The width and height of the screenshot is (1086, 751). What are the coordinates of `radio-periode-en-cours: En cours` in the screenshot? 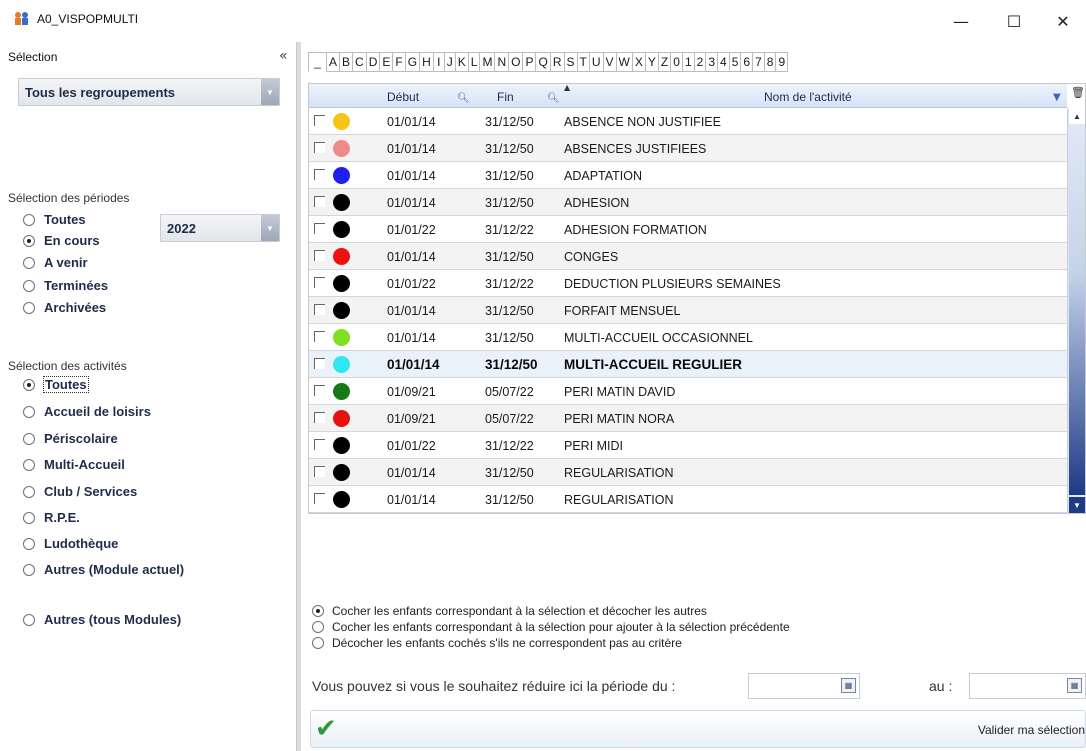 It's located at (61, 240).